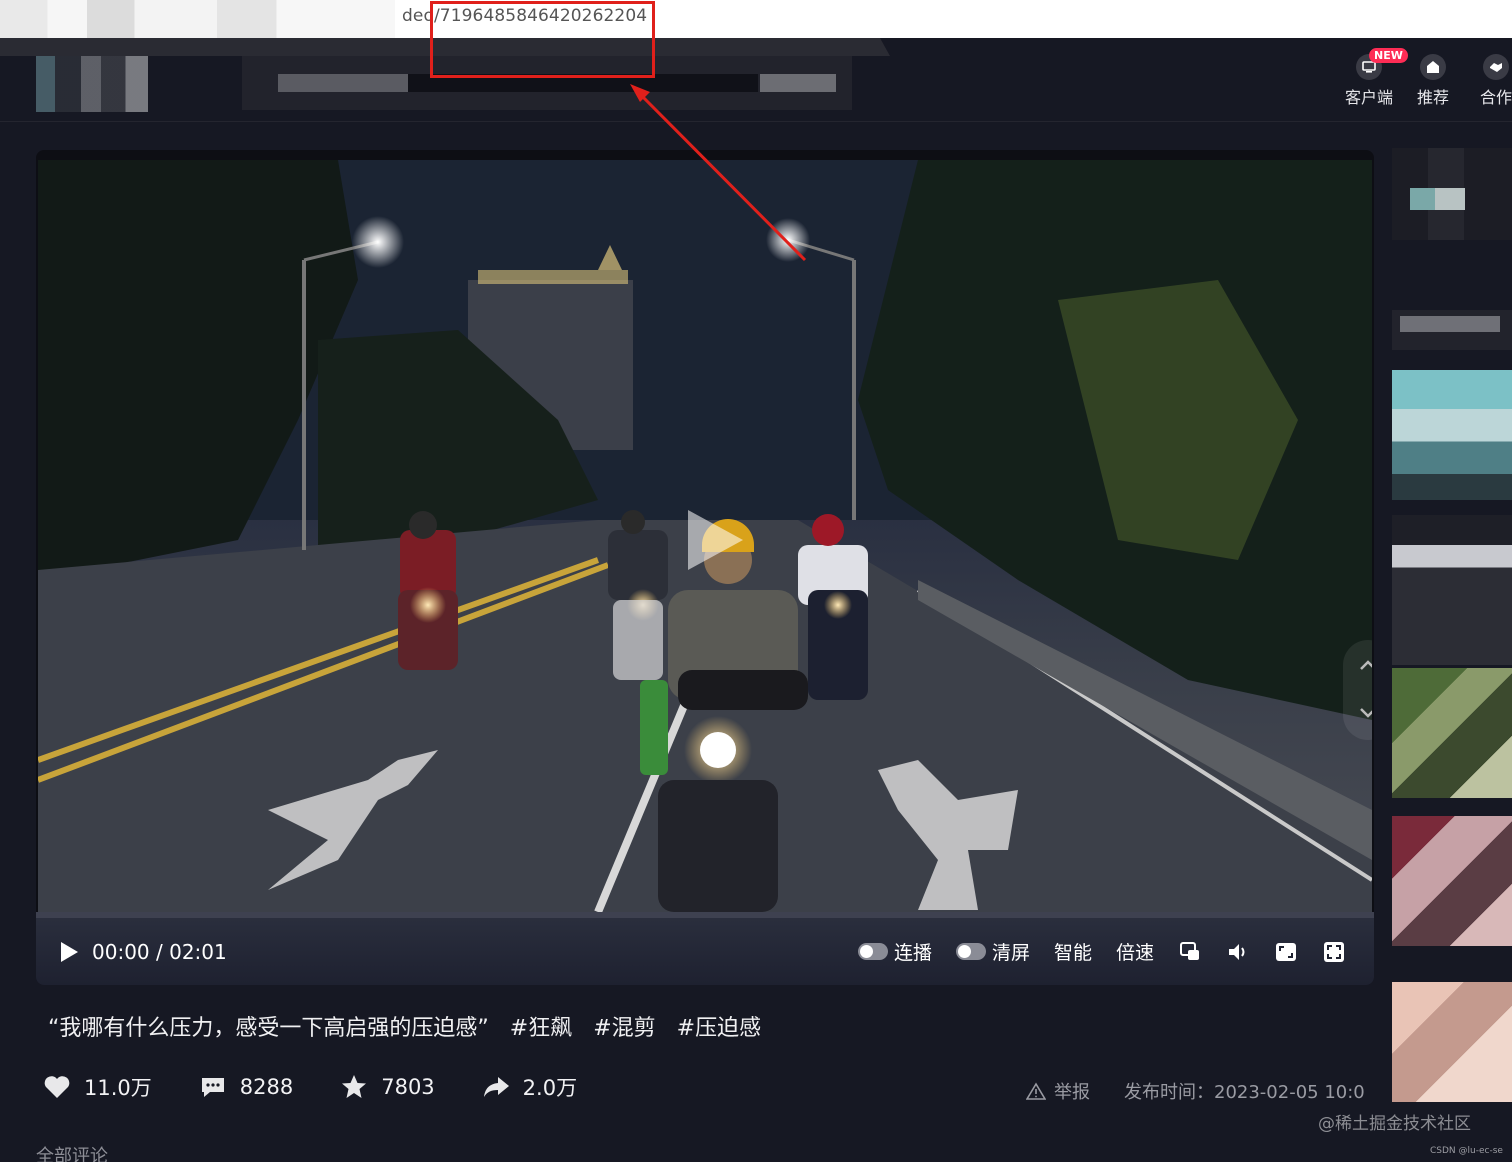 Image resolution: width=1512 pixels, height=1162 pixels. What do you see at coordinates (1101, 951) in the screenshot?
I see `controls-right: 连播 清屏 智能 倍速` at bounding box center [1101, 951].